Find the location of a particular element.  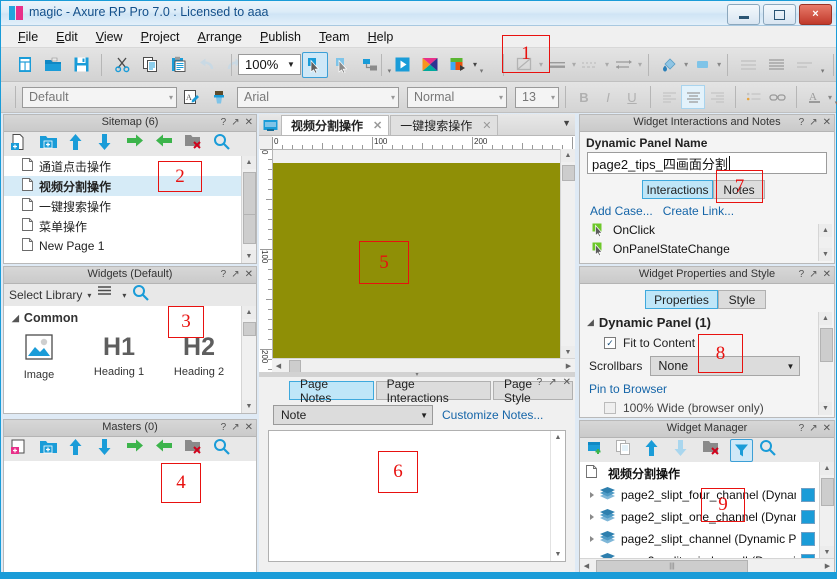

dynamic-panel-widget is located at coordinates (417, 260).